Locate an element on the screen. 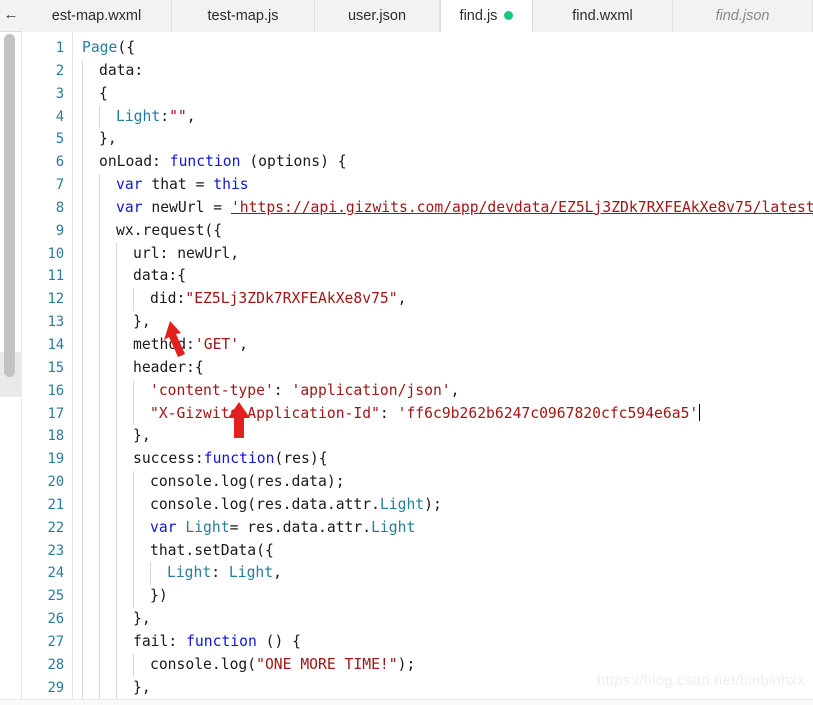 The height and width of the screenshot is (705, 813). editor-tab-find-js: find.js is located at coordinates (486, 16).